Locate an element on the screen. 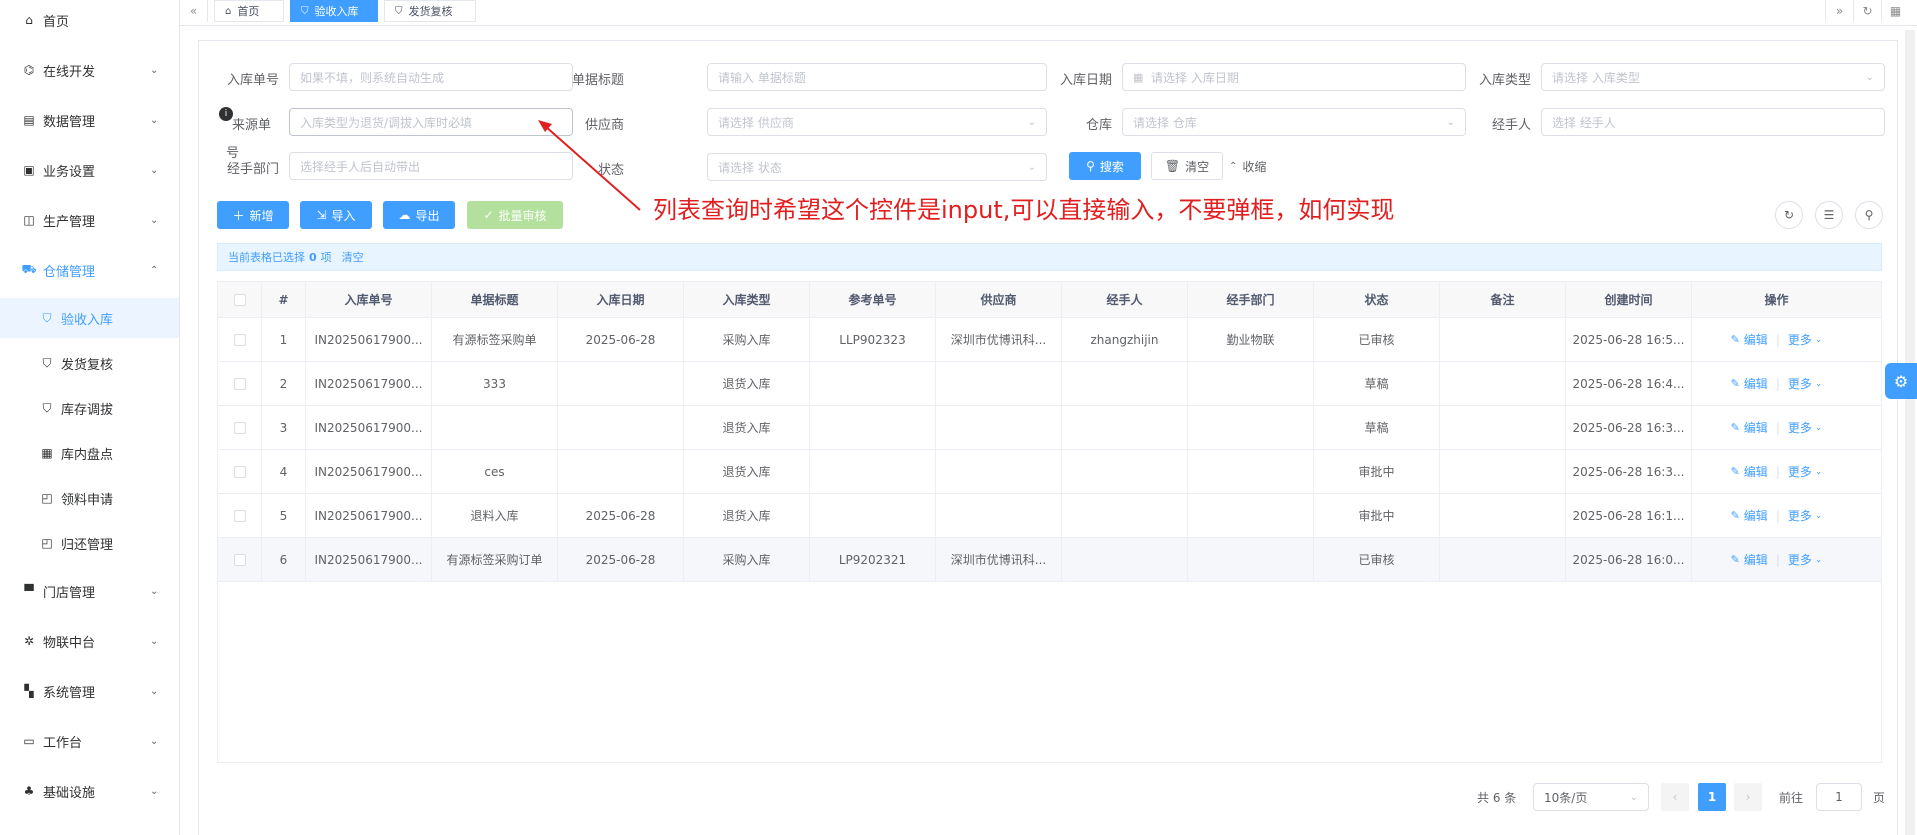 This screenshot has height=835, width=1917. inbound-no-input: 如果不填，则系统自动生成 is located at coordinates (431, 77).